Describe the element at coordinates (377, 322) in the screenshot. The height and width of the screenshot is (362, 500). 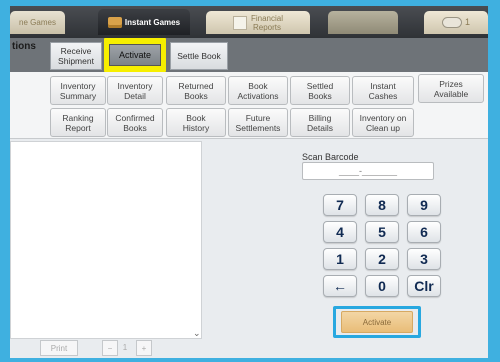
I see `activate-button: Activate` at that location.